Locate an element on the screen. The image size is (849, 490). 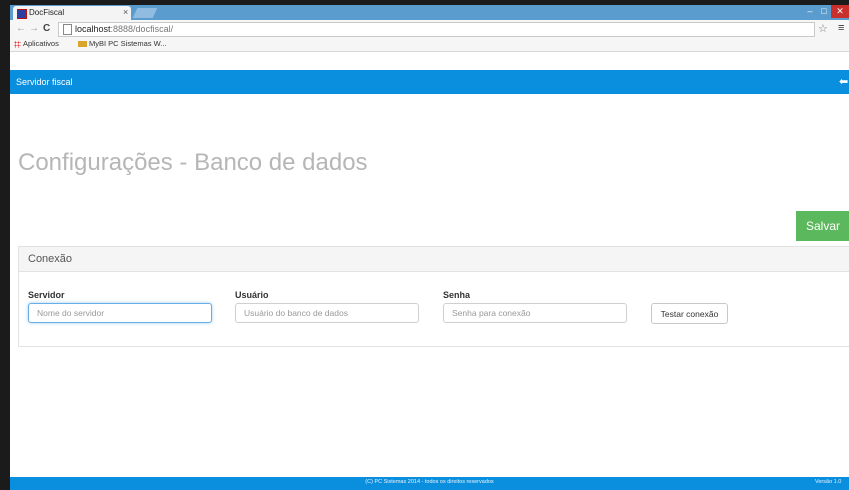
new-tab-button is located at coordinates (145, 13).